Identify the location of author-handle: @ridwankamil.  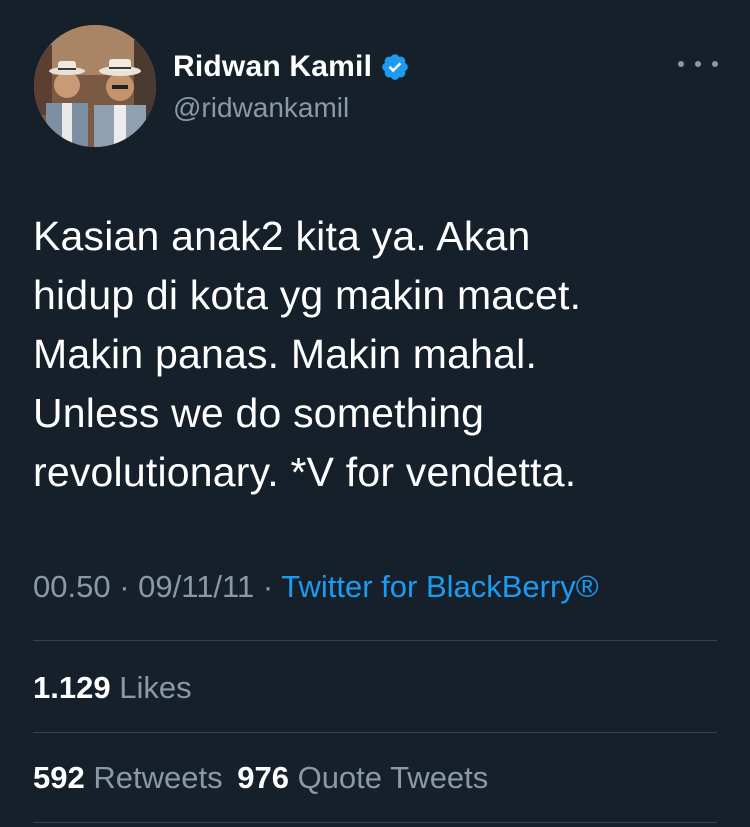
(261, 108).